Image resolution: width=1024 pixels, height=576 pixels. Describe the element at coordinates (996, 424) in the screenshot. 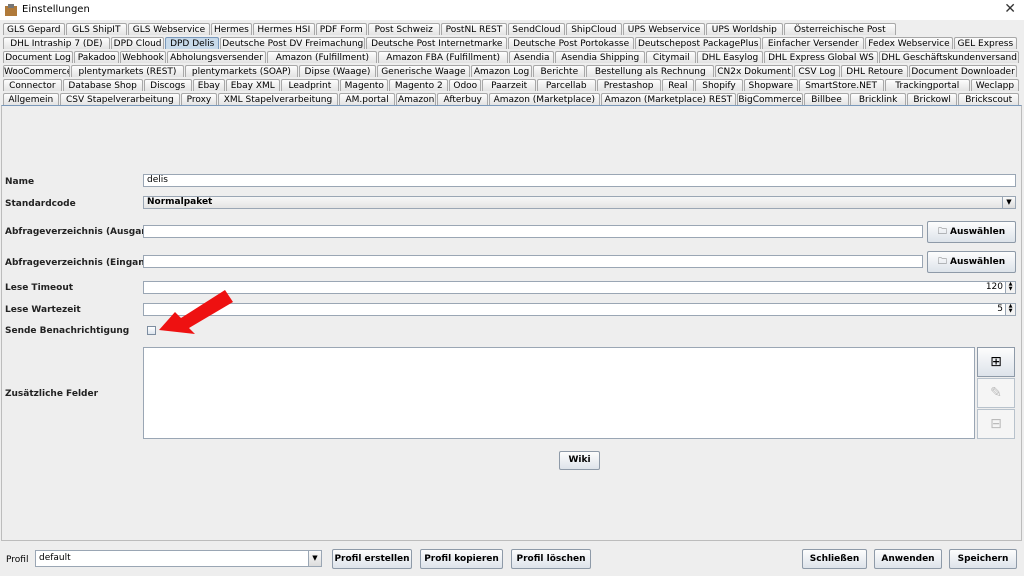

I see `remove-field-button: ⊟` at that location.